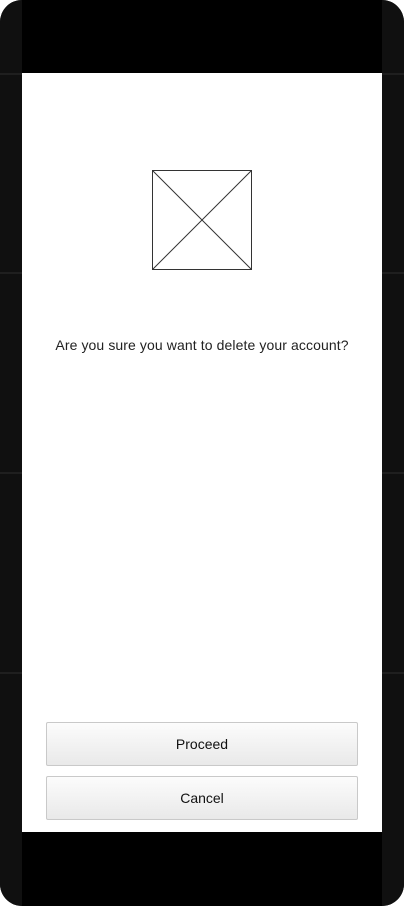 The width and height of the screenshot is (404, 906). Describe the element at coordinates (393, 453) in the screenshot. I see `device-side-right` at that location.